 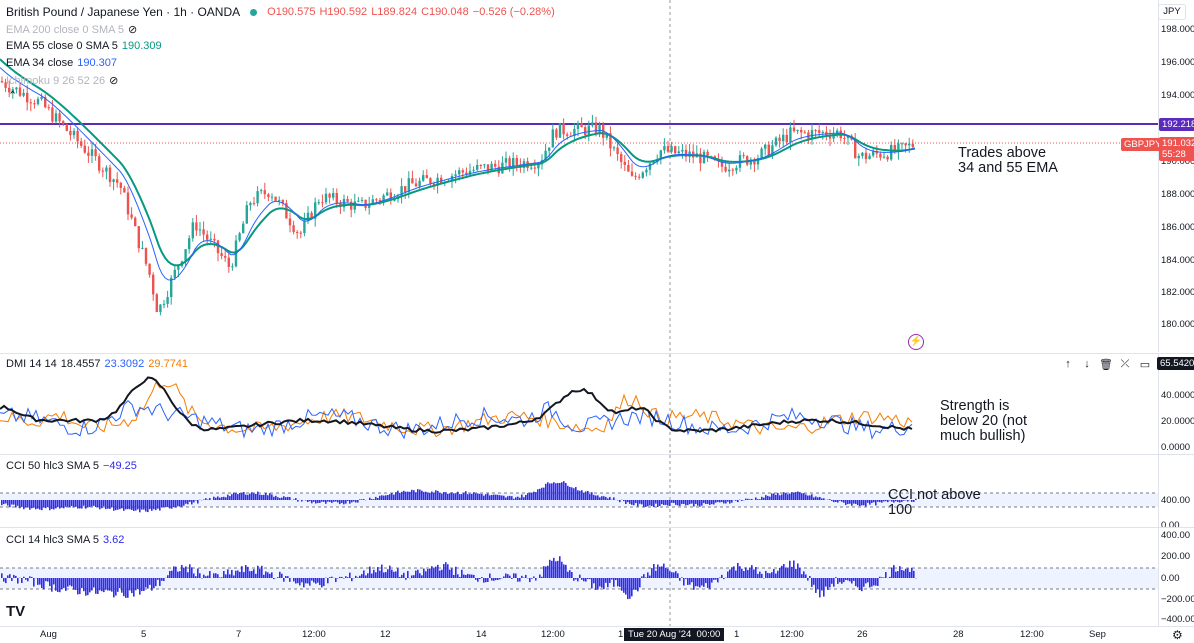 I want to click on legend-cci14: CCI 14 hlc3 SMA 5 3.62, so click(x=65, y=540).